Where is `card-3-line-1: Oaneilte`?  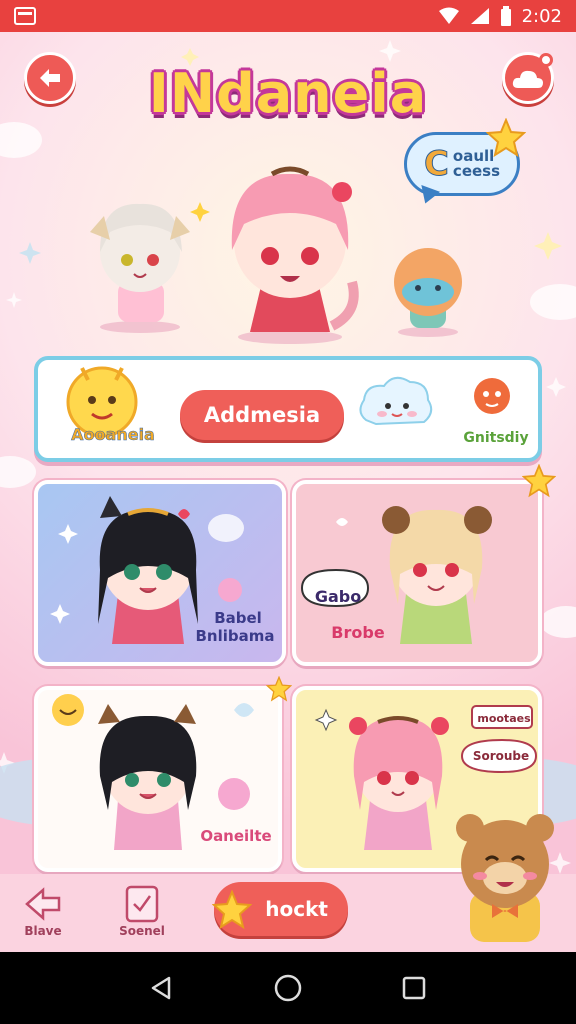
card-3-line-1: Oaneilte is located at coordinates (236, 836).